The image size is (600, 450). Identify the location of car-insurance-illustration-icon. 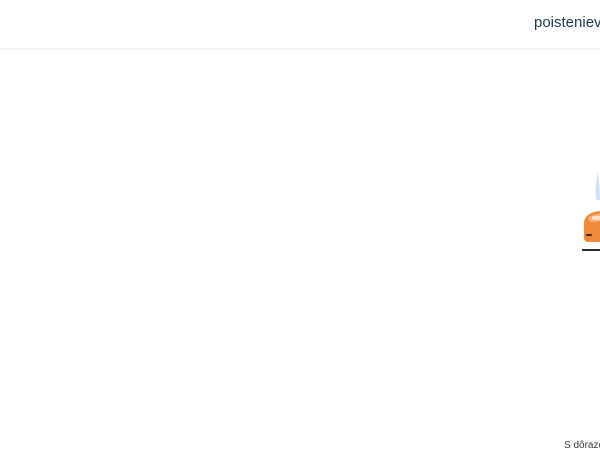
(589, 217).